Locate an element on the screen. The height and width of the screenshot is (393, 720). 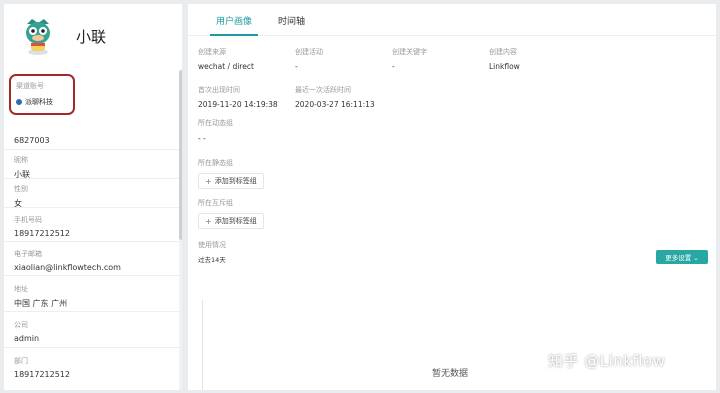
field-phone: 手机号码 18917212512 is located at coordinates (93, 225).